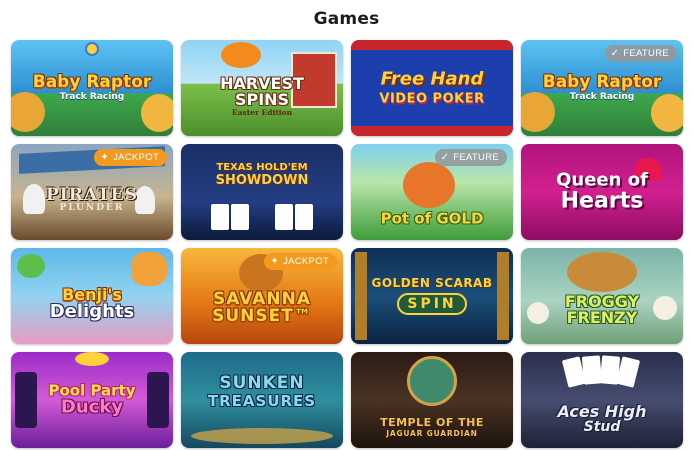 This screenshot has height=450, width=693. Describe the element at coordinates (241, 55) in the screenshot. I see `pumpkin-icon` at that location.